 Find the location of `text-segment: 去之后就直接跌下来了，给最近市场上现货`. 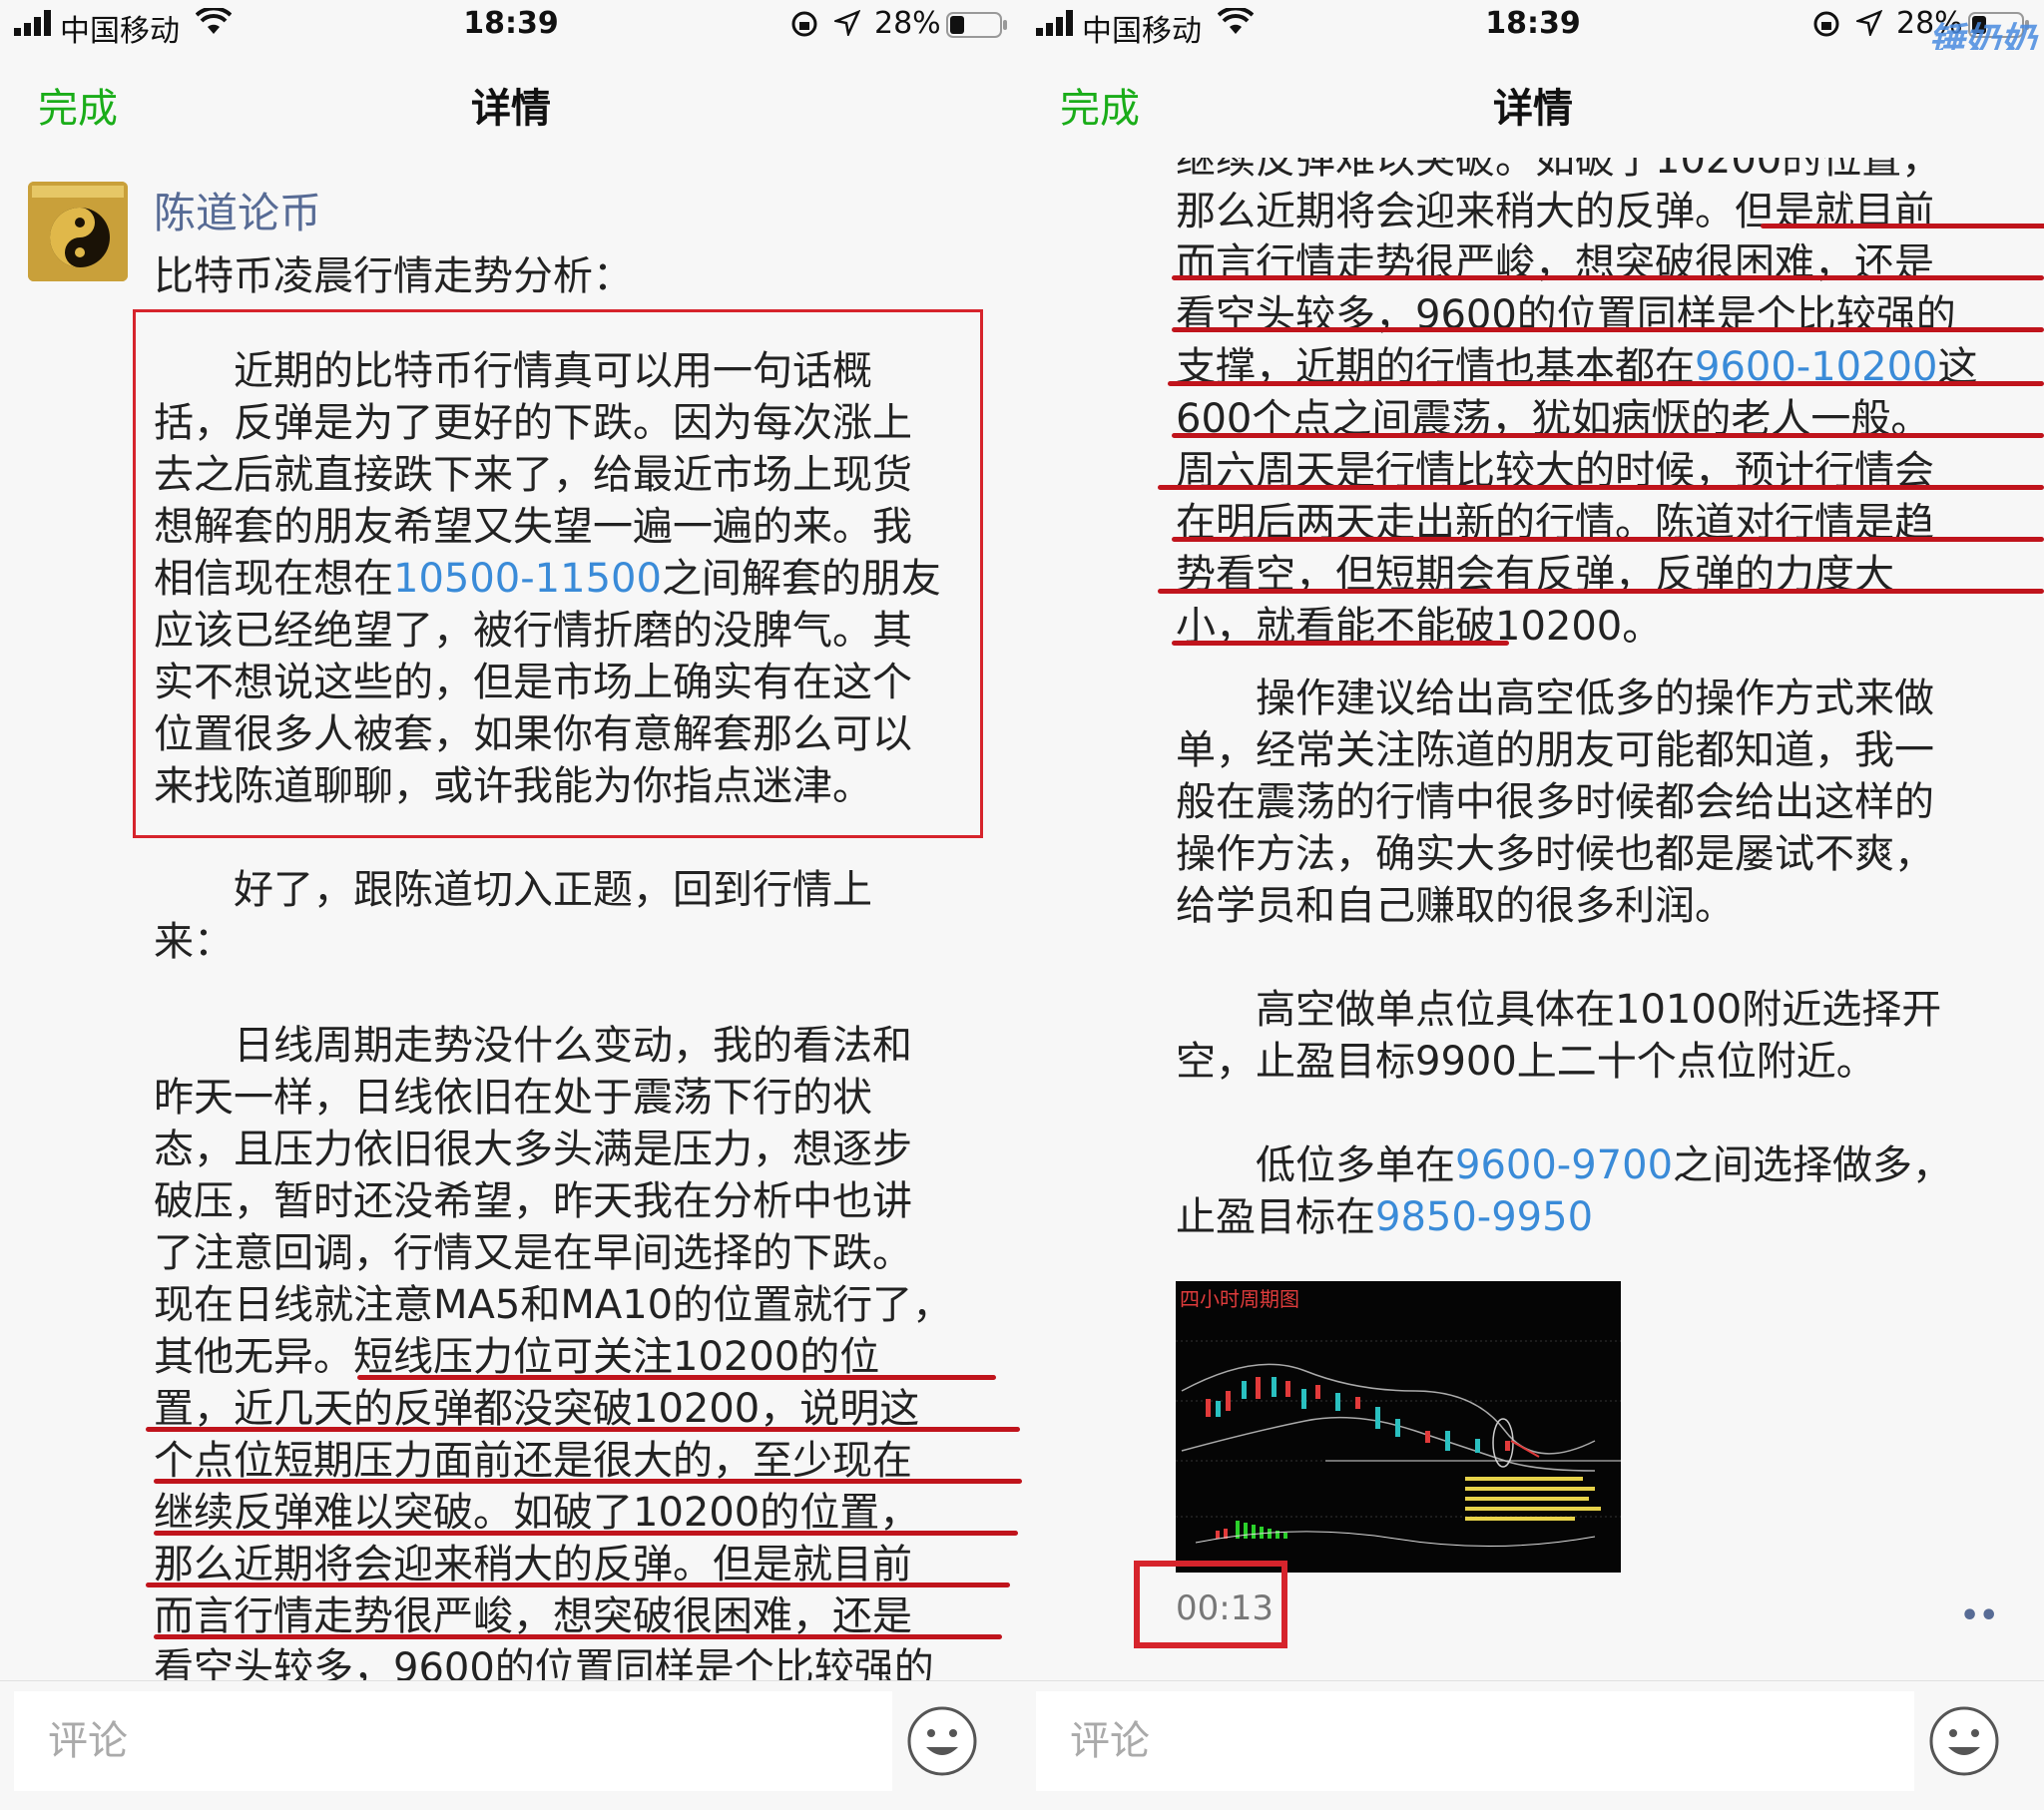

text-segment: 去之后就直接跌下来了，给最近市场上现货 is located at coordinates (533, 475).